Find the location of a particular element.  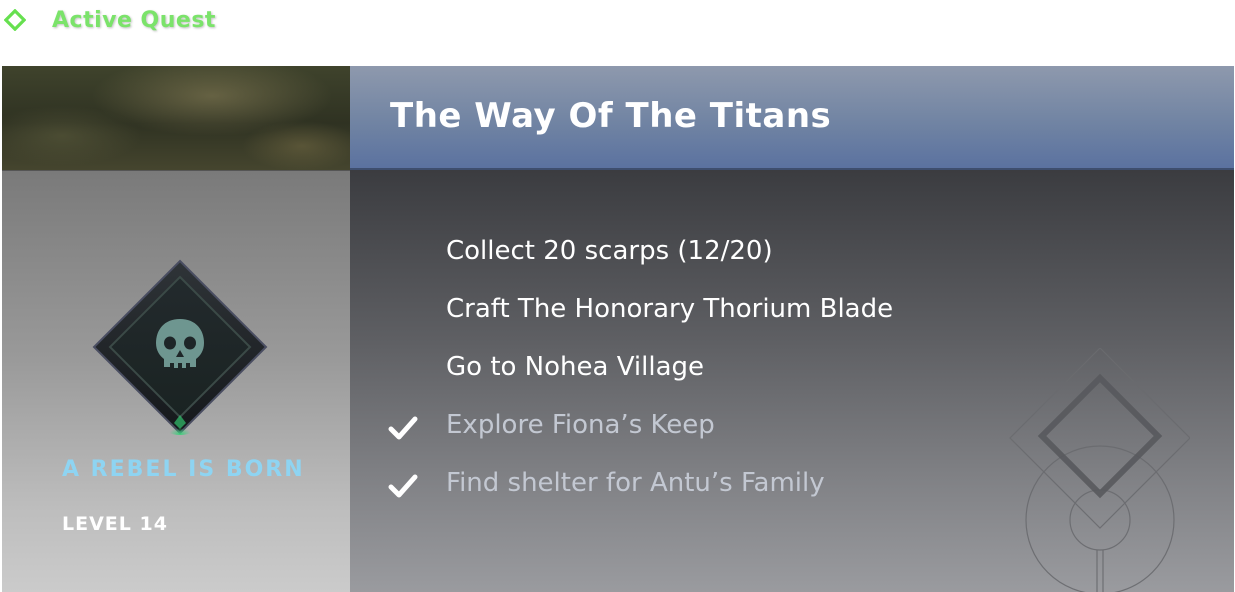

objective-item: Craft The Honorary Thorium Blade is located at coordinates (792, 319).